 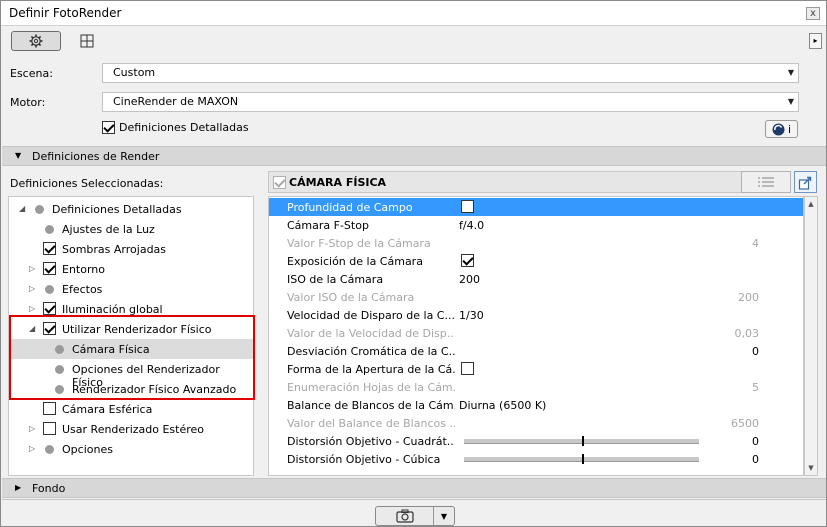 I want to click on property-row: Profundidad de Campo, so click(x=536, y=207).